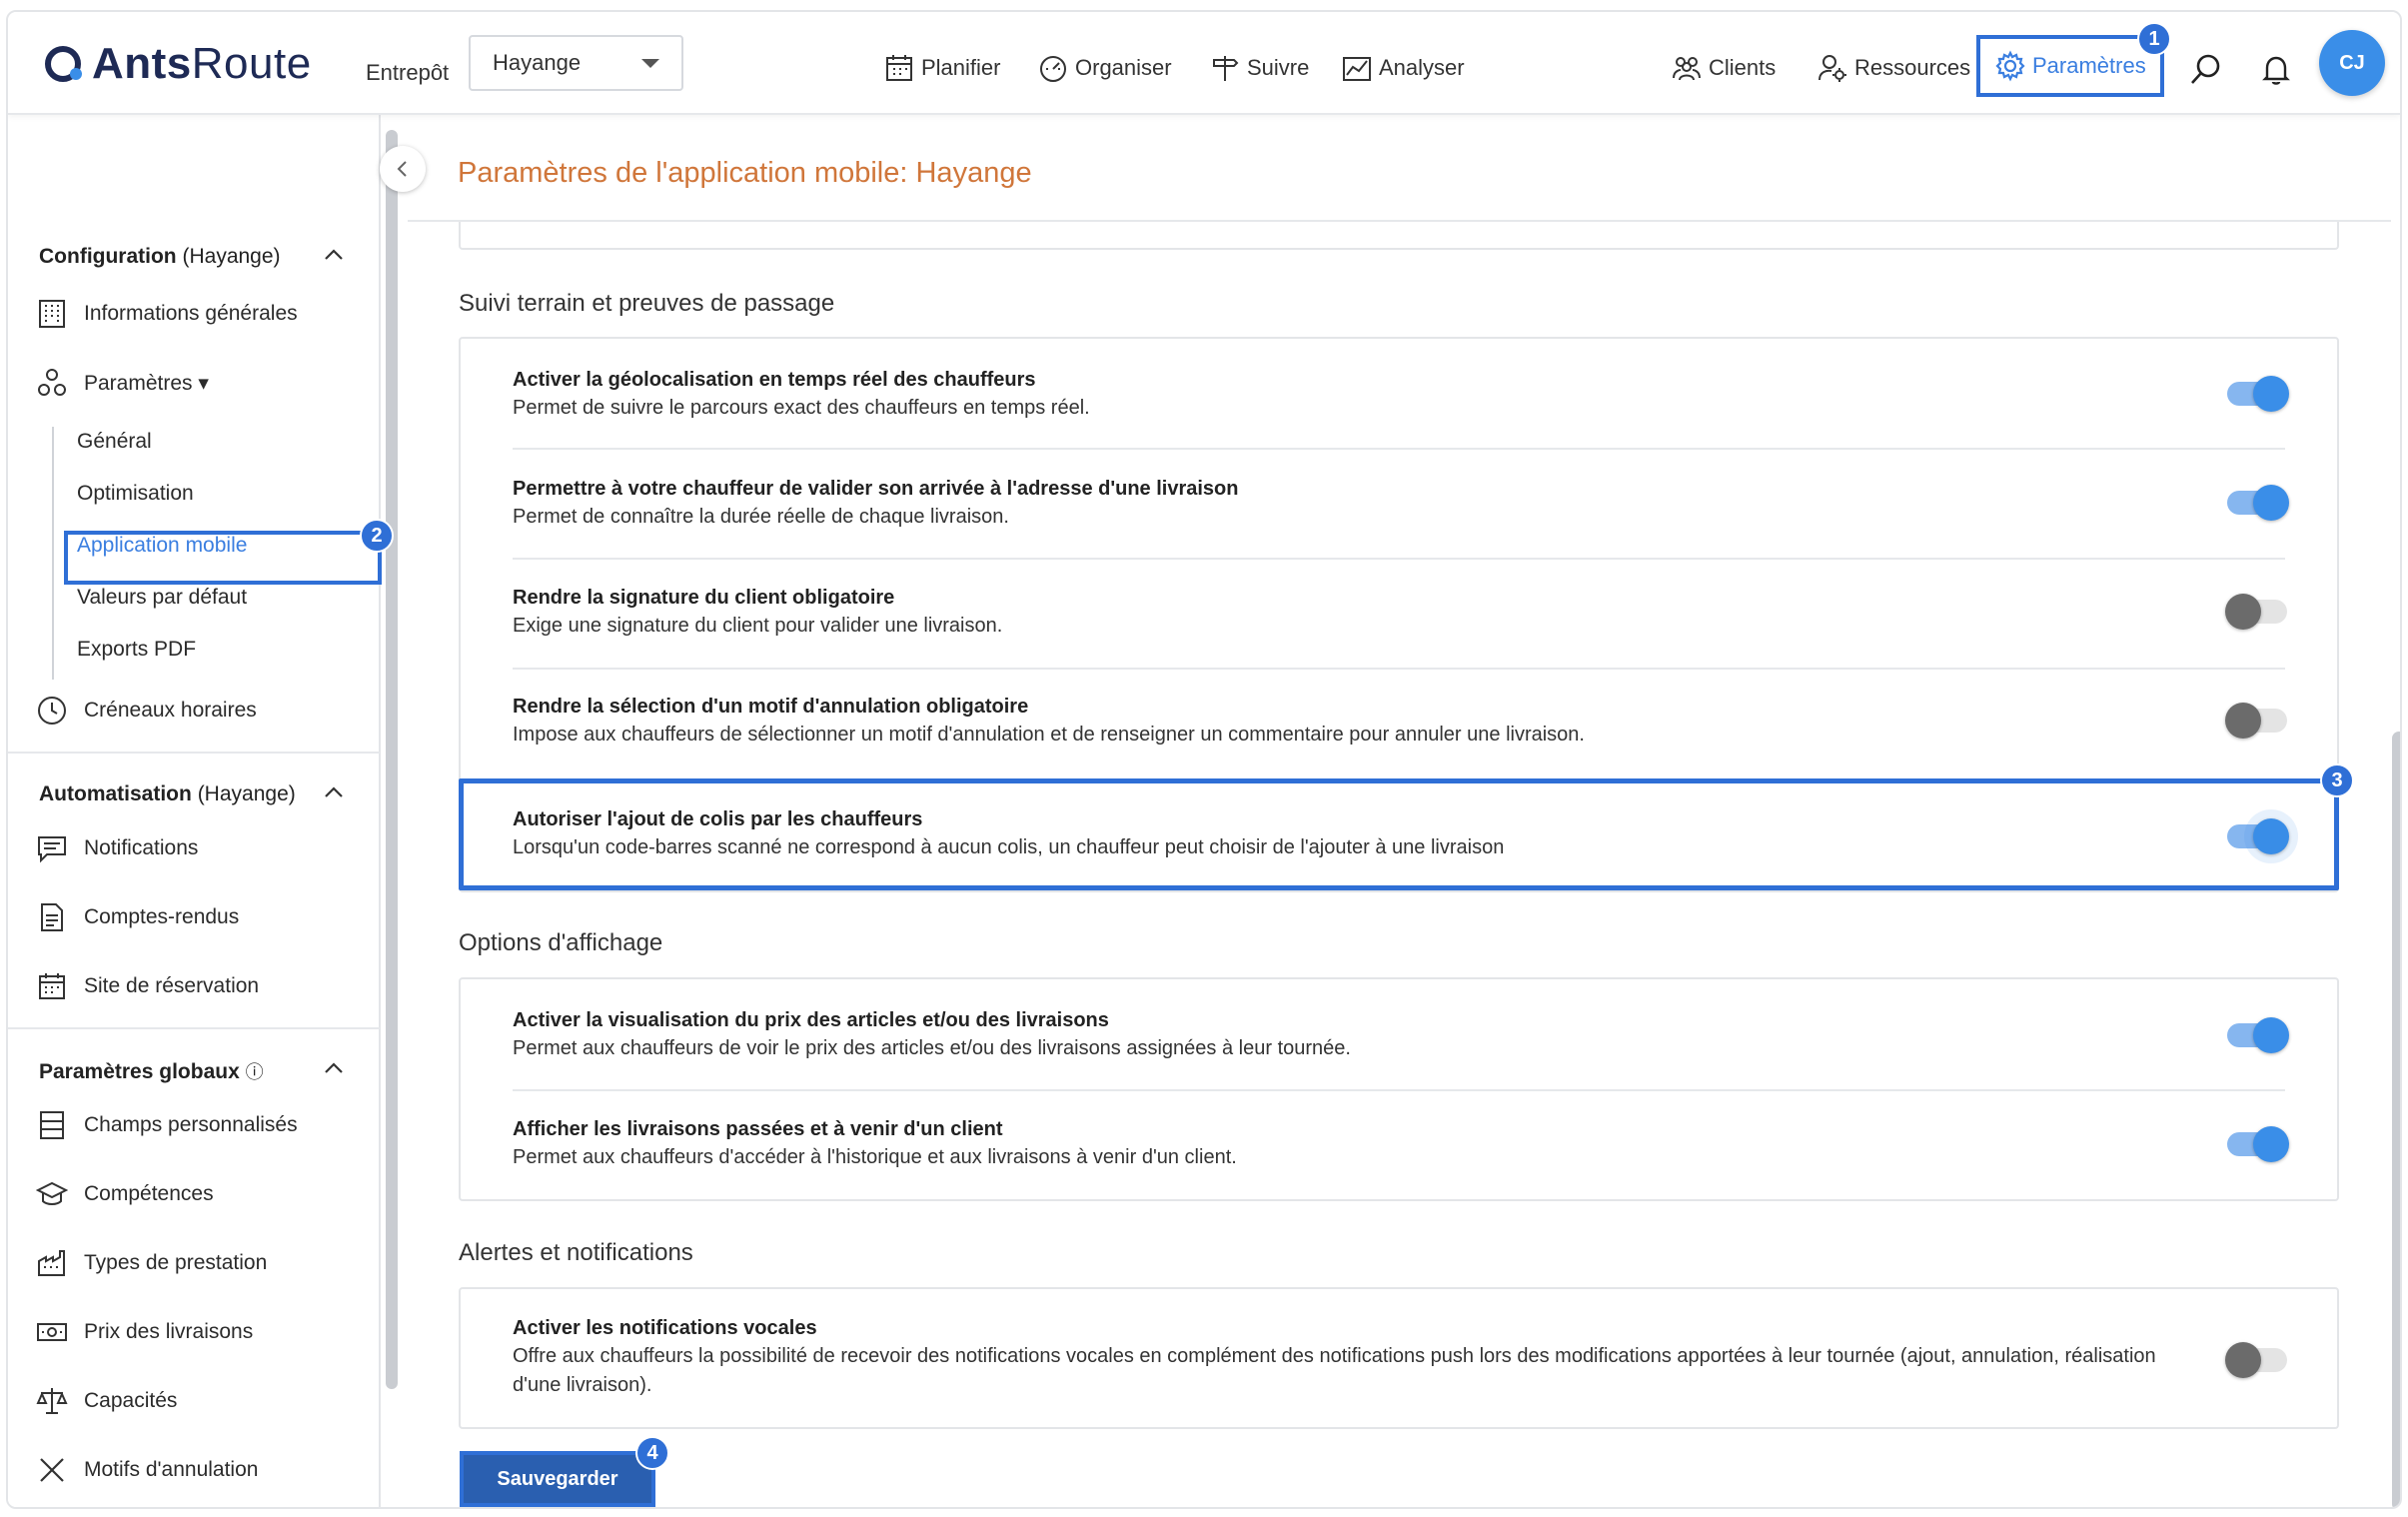  I want to click on warehouse-label: Entrepôt, so click(408, 73).